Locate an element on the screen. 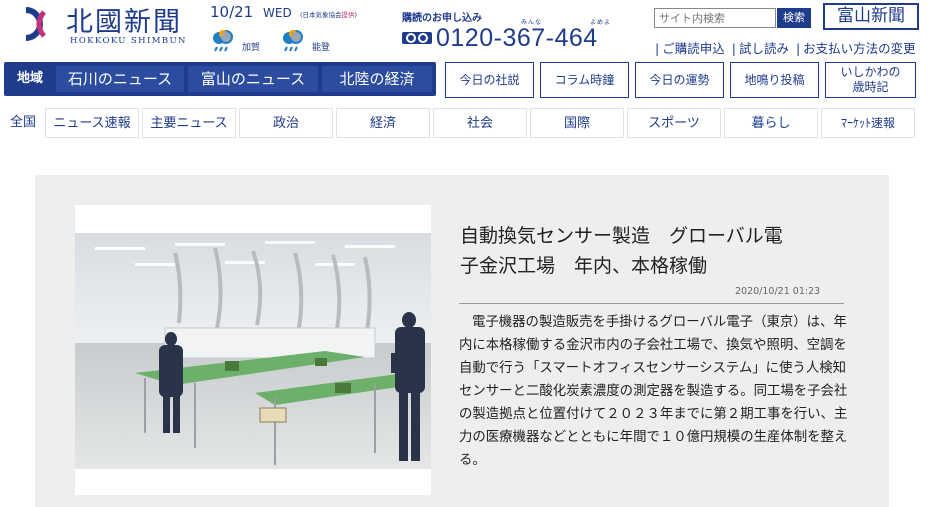 The width and height of the screenshot is (930, 507). category-breaking: ニュース速報 is located at coordinates (92, 123).